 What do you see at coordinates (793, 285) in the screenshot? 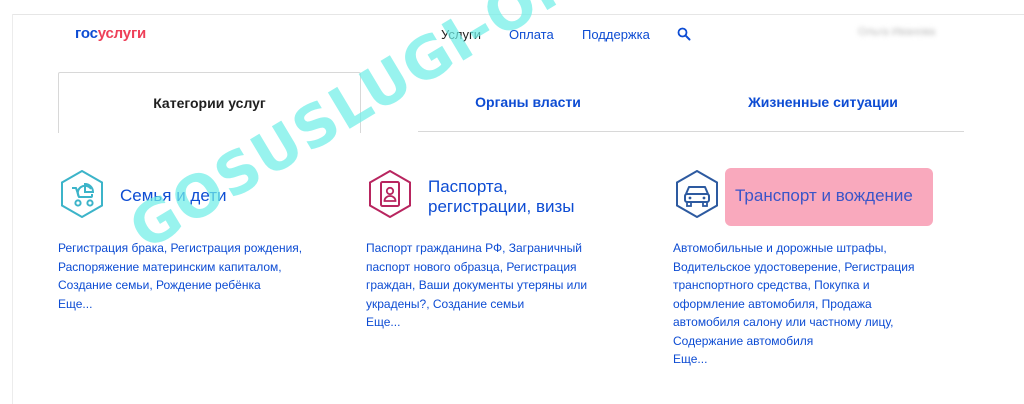
I see `transport-link-line-3: транспортного средства, Покупка и` at bounding box center [793, 285].